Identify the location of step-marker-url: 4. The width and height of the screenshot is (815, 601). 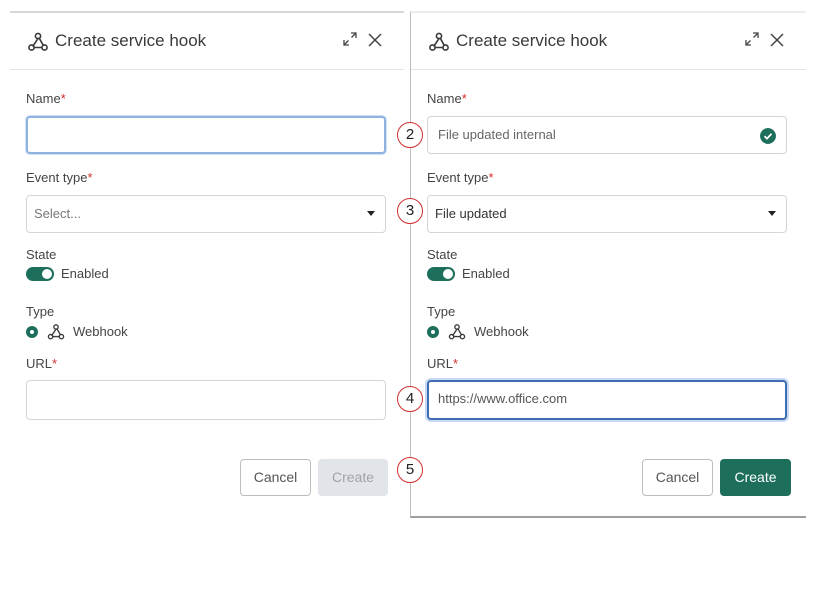
(410, 399).